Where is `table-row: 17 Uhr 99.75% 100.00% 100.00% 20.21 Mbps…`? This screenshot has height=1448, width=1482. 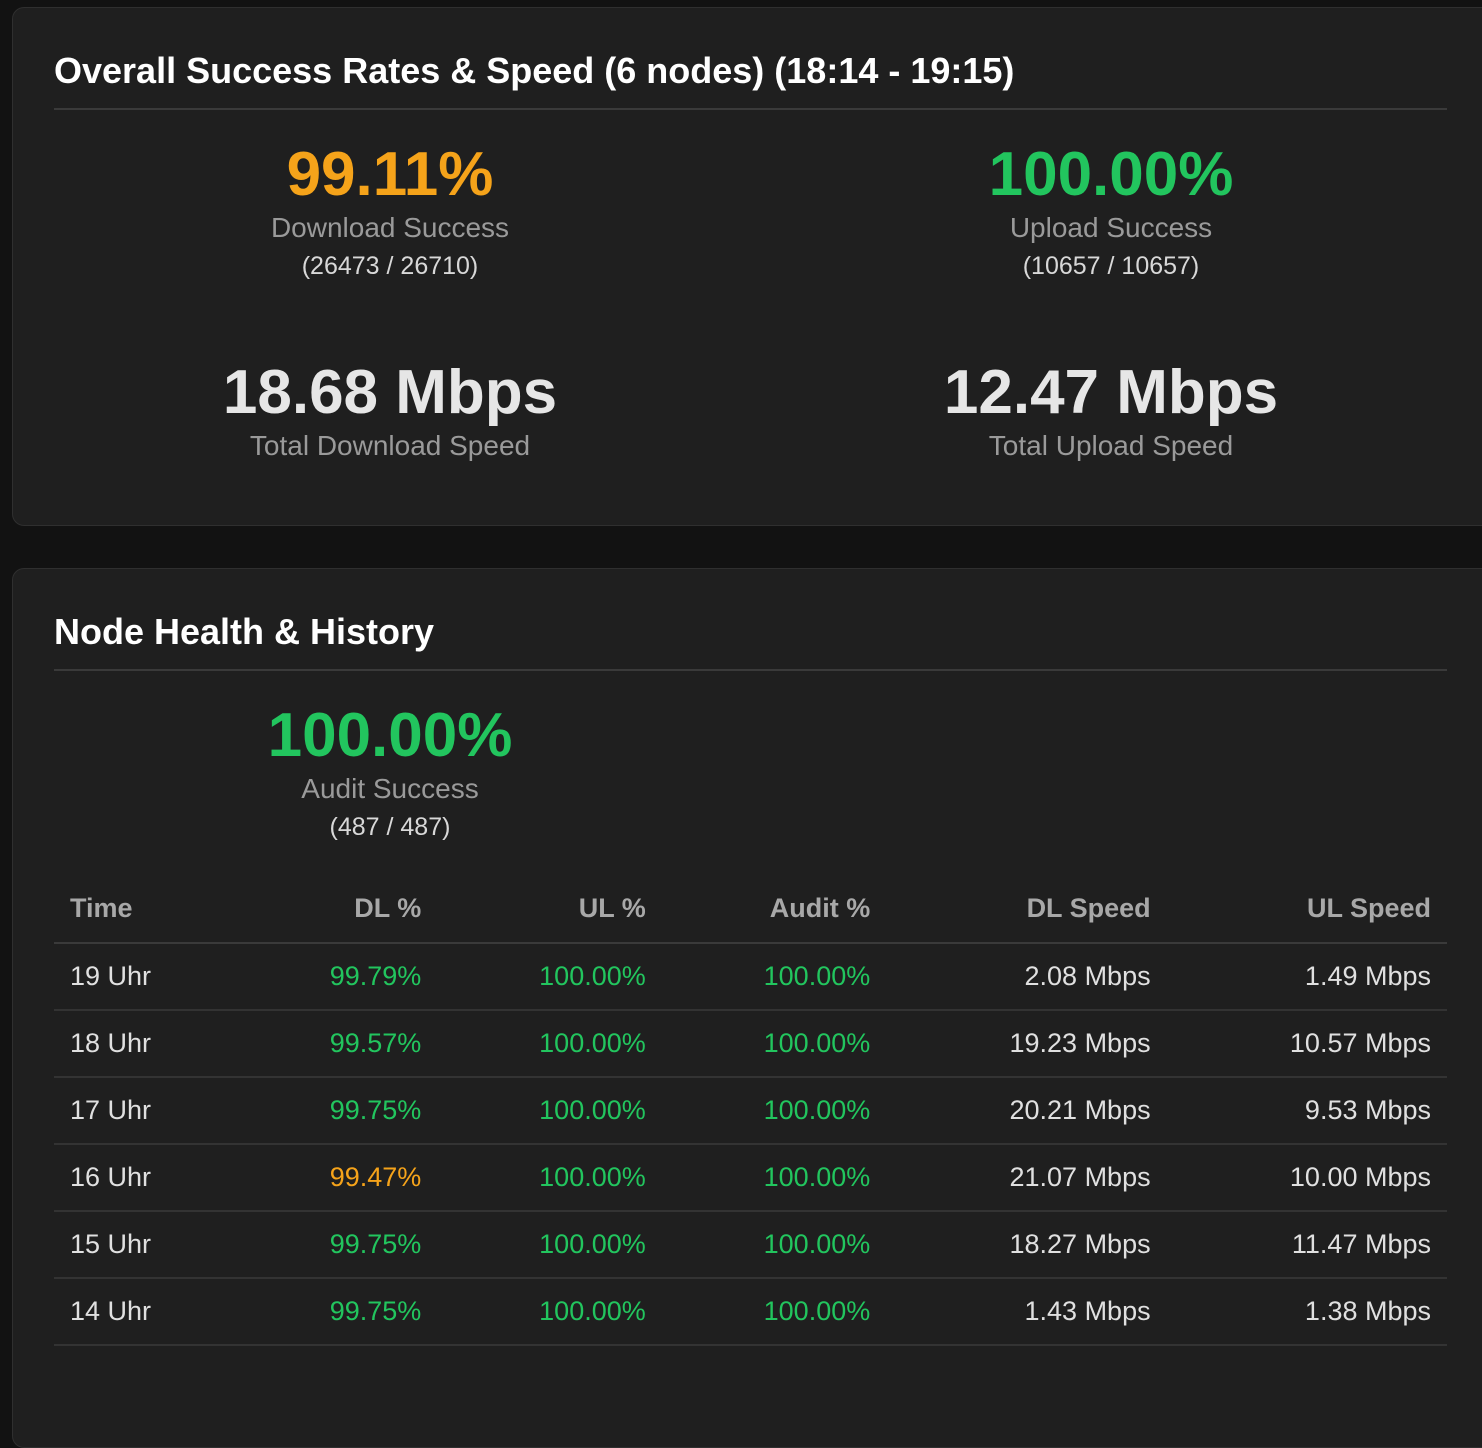 table-row: 17 Uhr 99.75% 100.00% 100.00% 20.21 Mbps… is located at coordinates (750, 1111).